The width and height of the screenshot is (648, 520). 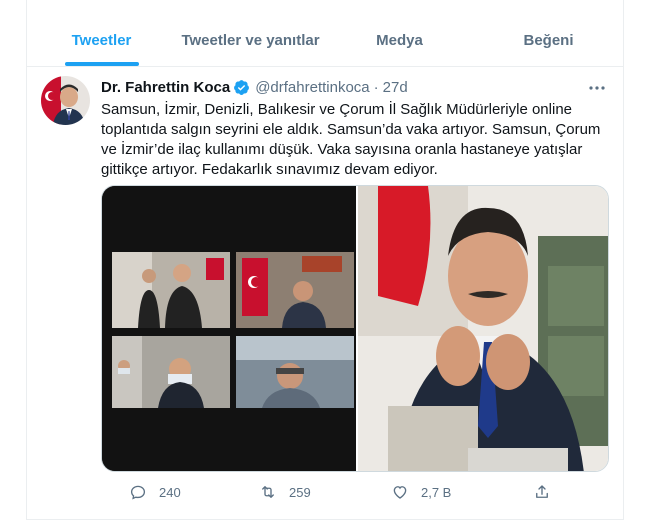 I want to click on retweet-button: 259, so click(x=285, y=492).